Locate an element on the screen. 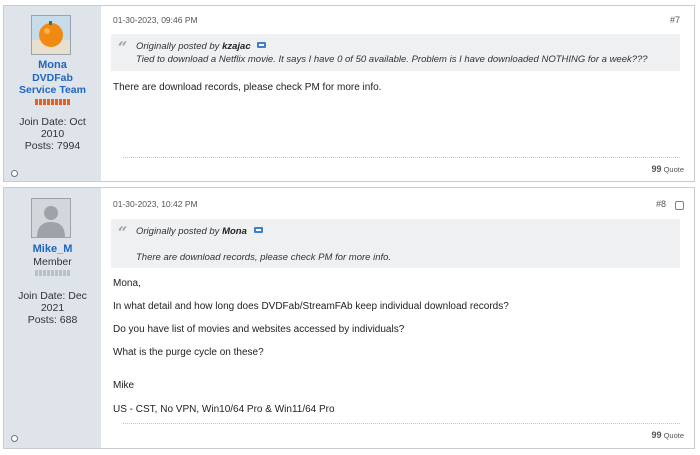  user-title-line: DVDFab is located at coordinates (52, 78).